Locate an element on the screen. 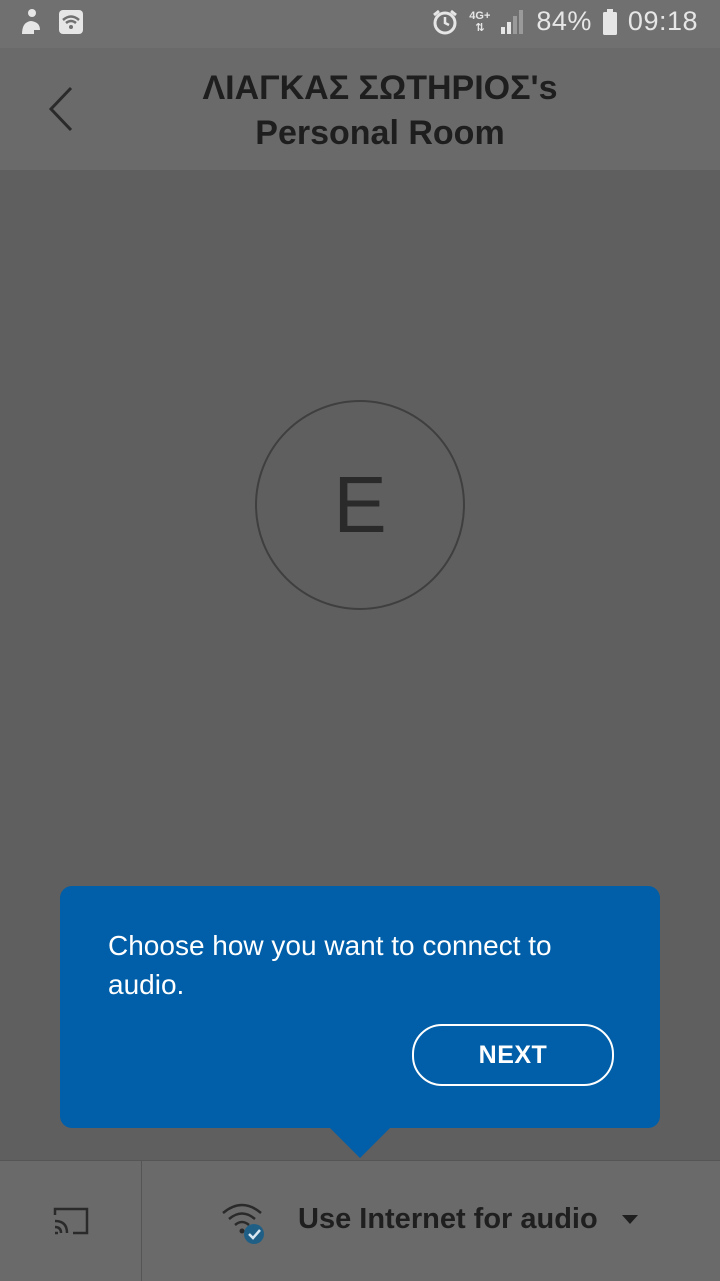  clock: 09:18 is located at coordinates (662, 21).